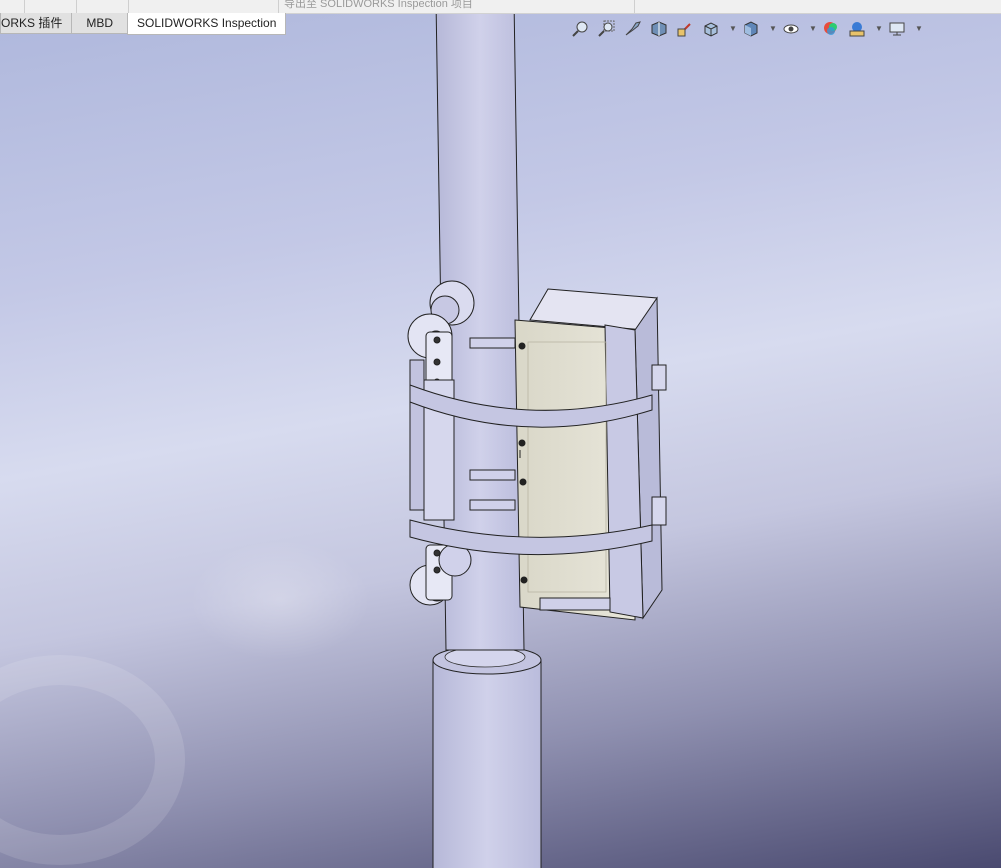 Image resolution: width=1001 pixels, height=868 pixels. What do you see at coordinates (633, 29) in the screenshot?
I see `previous-view-icon` at bounding box center [633, 29].